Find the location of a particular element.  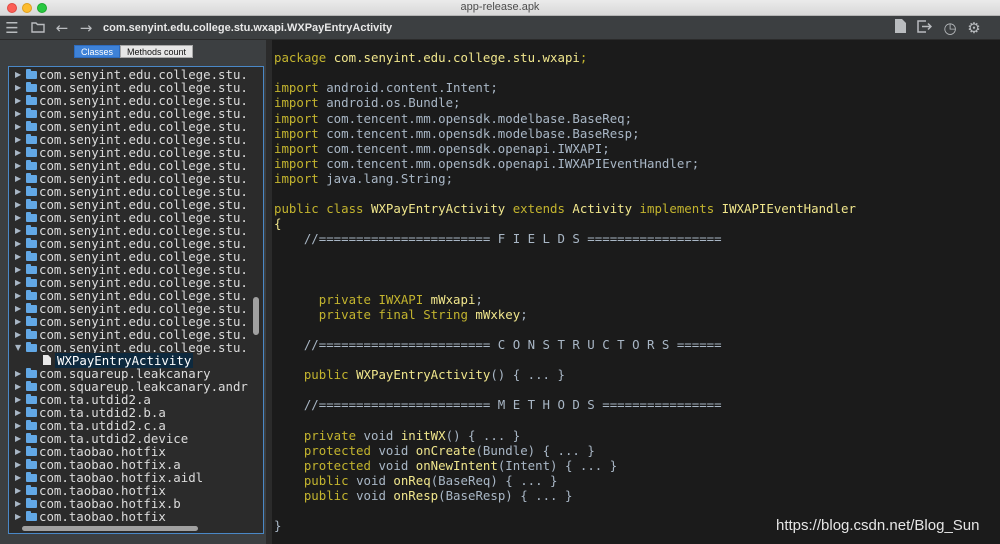

tree-vertical-scrollbar is located at coordinates (256, 316).